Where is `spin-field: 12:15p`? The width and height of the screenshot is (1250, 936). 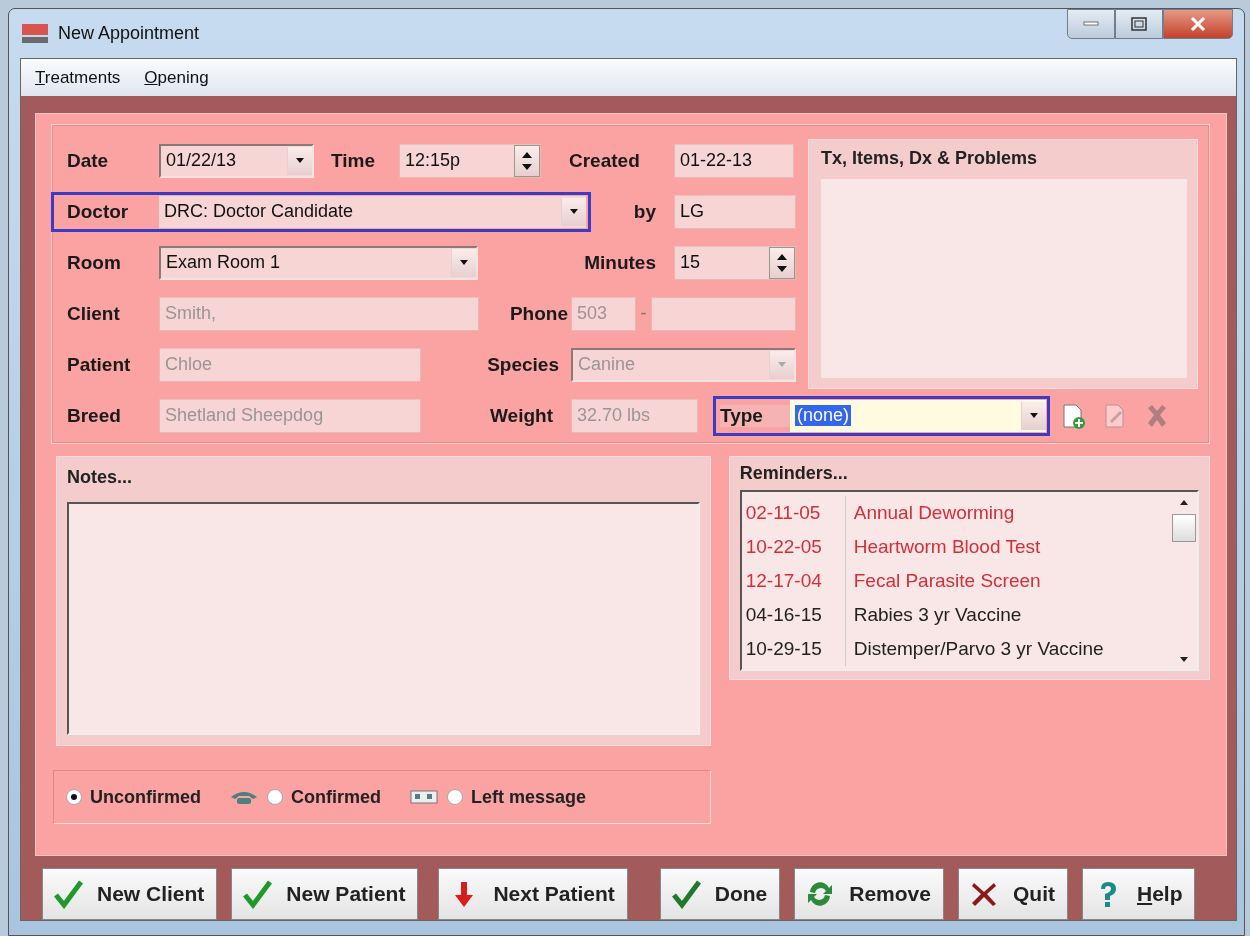
spin-field: 12:15p is located at coordinates (470, 160).